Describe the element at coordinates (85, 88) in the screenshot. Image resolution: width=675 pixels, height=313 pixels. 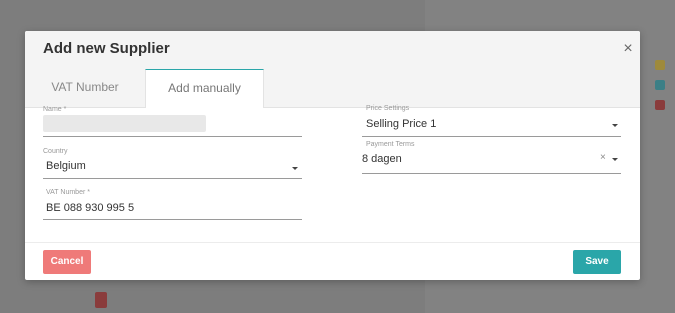
I see `tab-vat-number: VAT Number` at that location.